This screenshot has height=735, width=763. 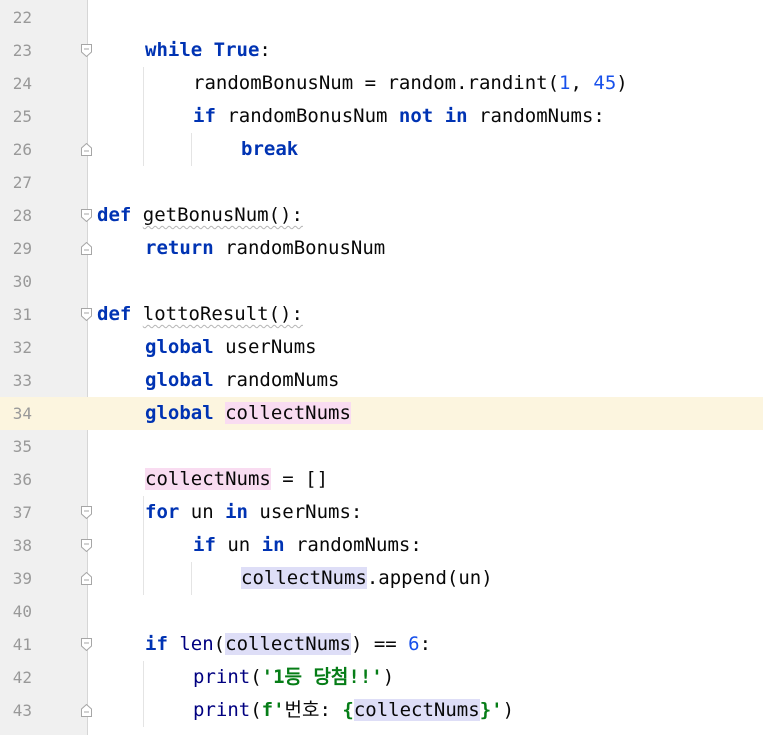 What do you see at coordinates (43, 182) in the screenshot?
I see `gutter-cell: 27` at bounding box center [43, 182].